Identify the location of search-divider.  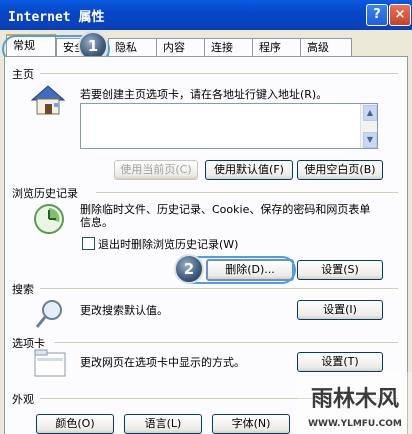
(219, 288).